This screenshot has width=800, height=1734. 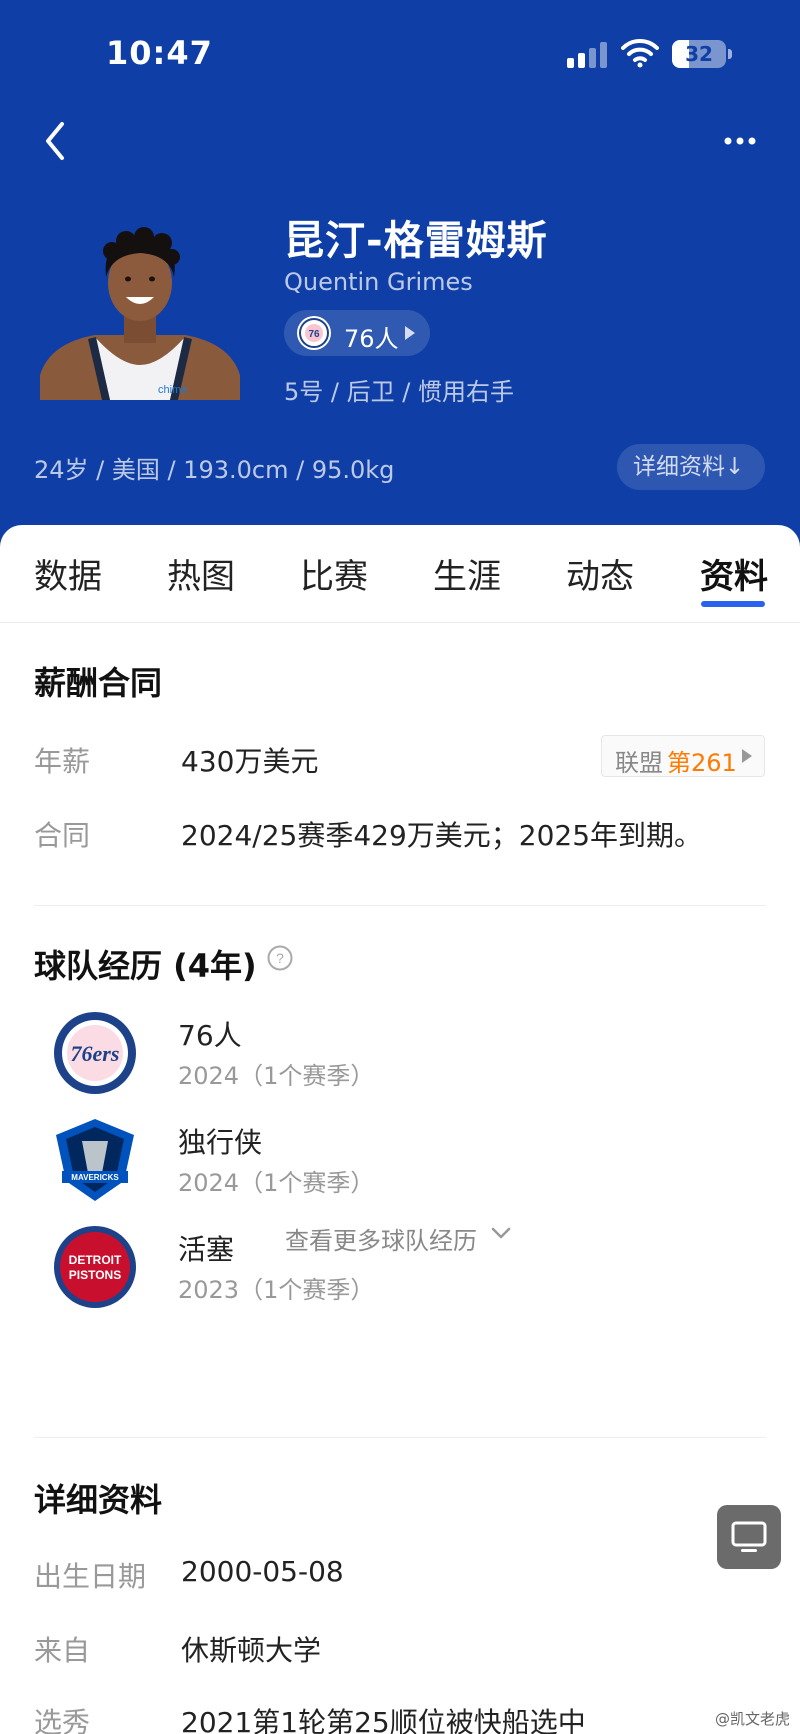 What do you see at coordinates (600, 573) in the screenshot?
I see `tab-news: 动态` at bounding box center [600, 573].